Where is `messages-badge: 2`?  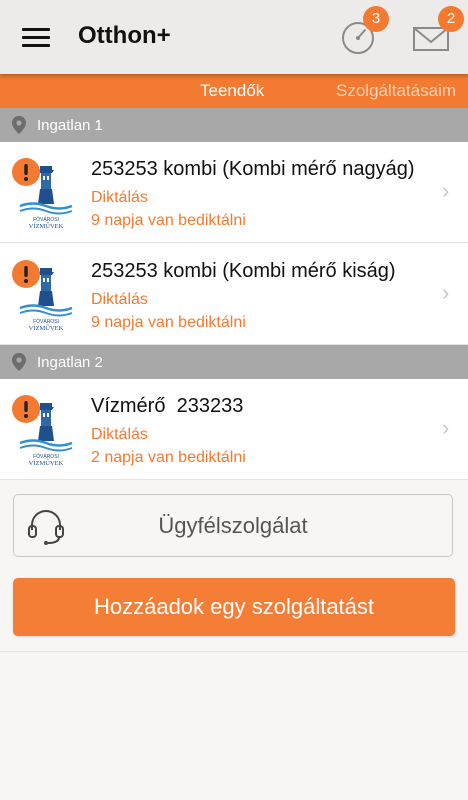 messages-badge: 2 is located at coordinates (451, 19).